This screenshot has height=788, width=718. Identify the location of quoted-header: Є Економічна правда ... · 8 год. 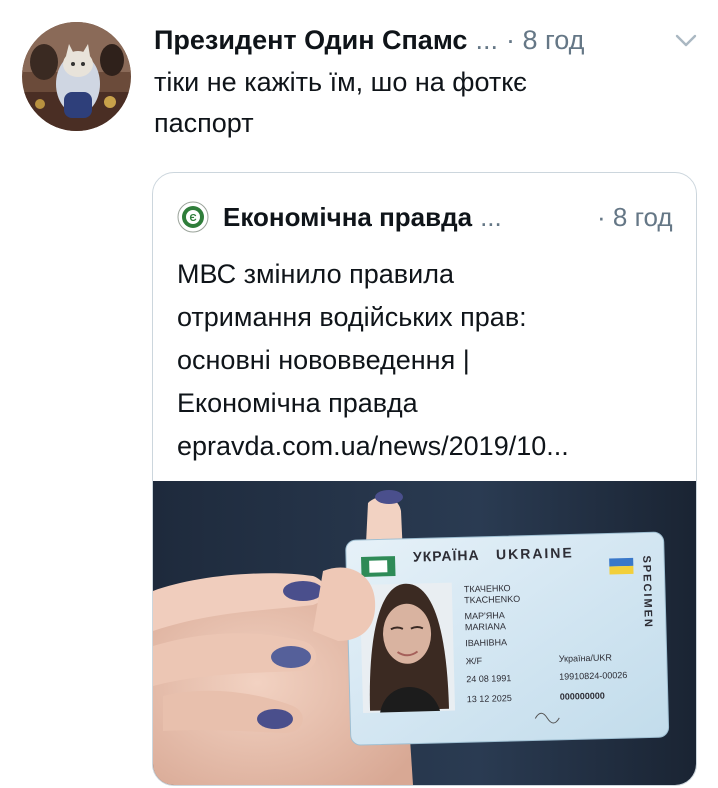
(427, 217).